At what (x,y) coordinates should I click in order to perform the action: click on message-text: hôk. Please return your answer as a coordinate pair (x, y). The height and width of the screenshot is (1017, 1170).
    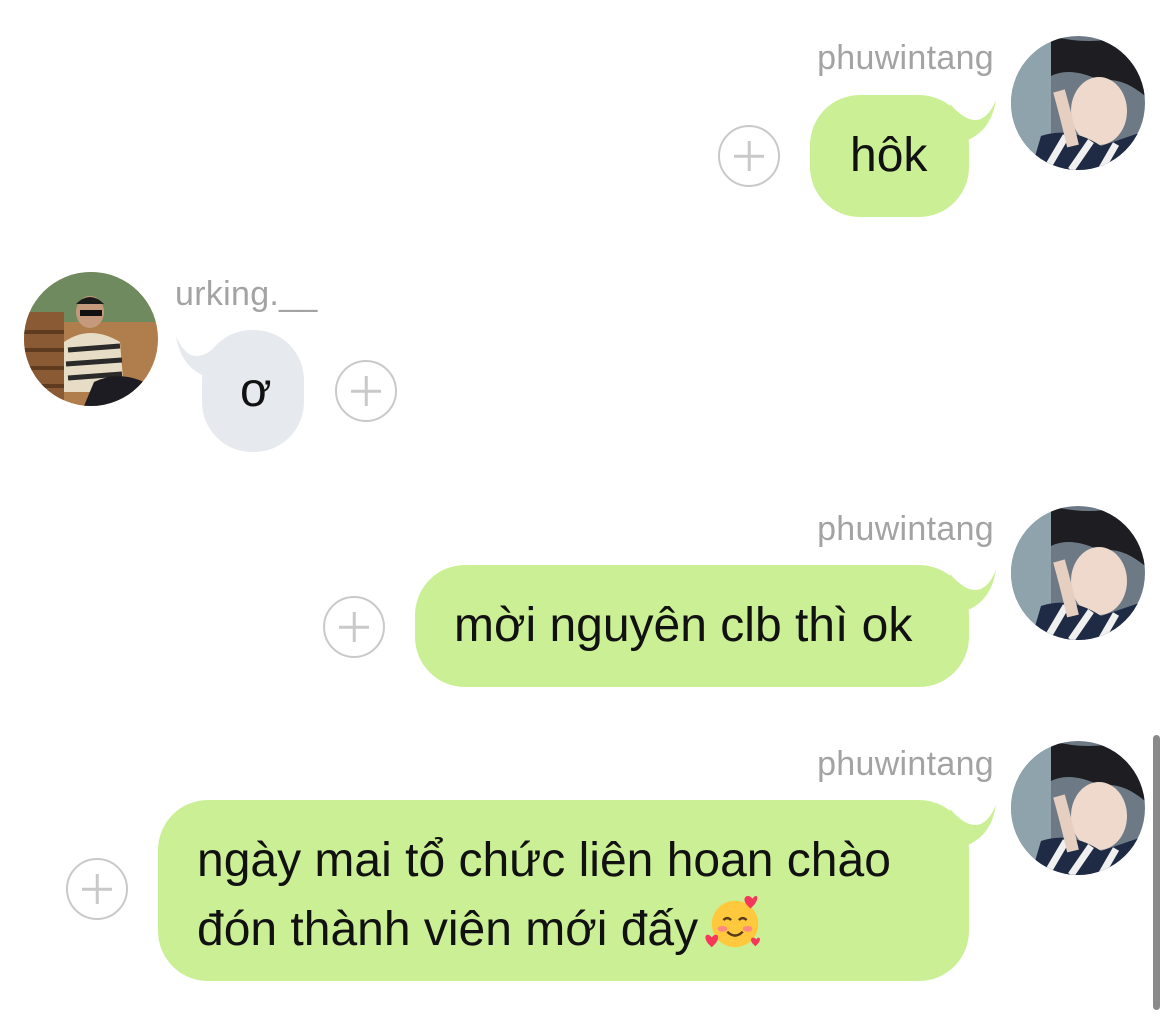
    Looking at the image, I should click on (889, 155).